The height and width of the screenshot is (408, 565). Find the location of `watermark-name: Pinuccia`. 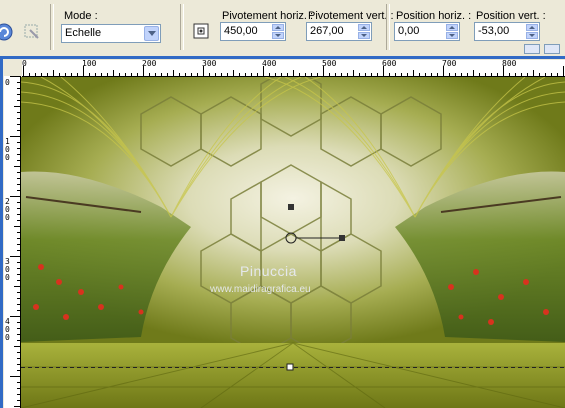

watermark-name: Pinuccia is located at coordinates (268, 271).